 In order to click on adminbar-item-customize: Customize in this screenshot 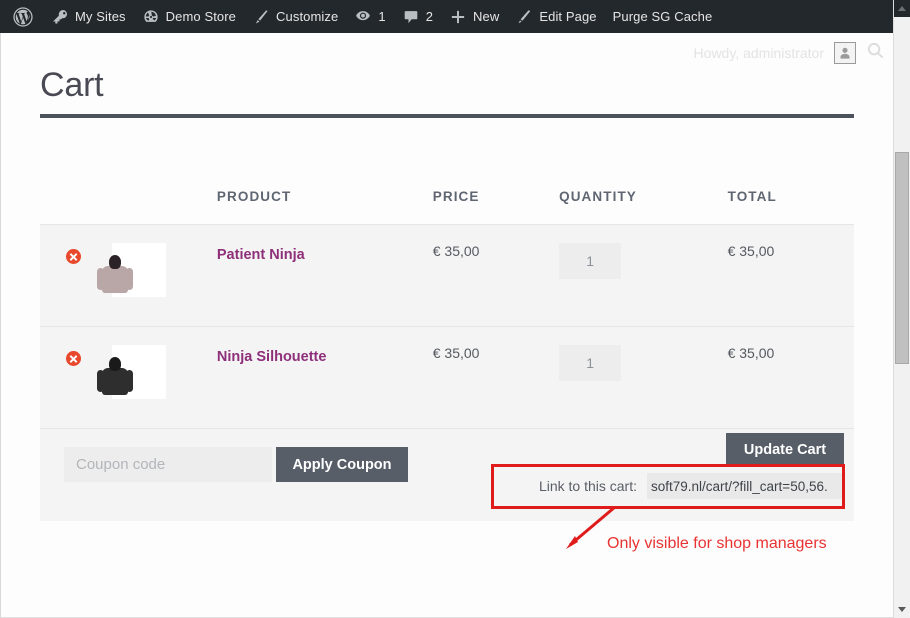, I will do `click(295, 16)`.